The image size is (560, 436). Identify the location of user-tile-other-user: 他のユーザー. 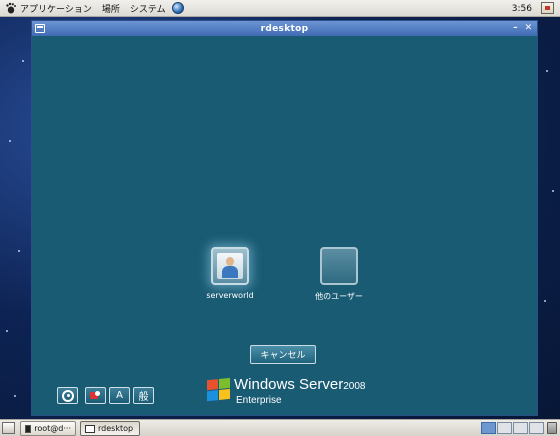
(339, 274).